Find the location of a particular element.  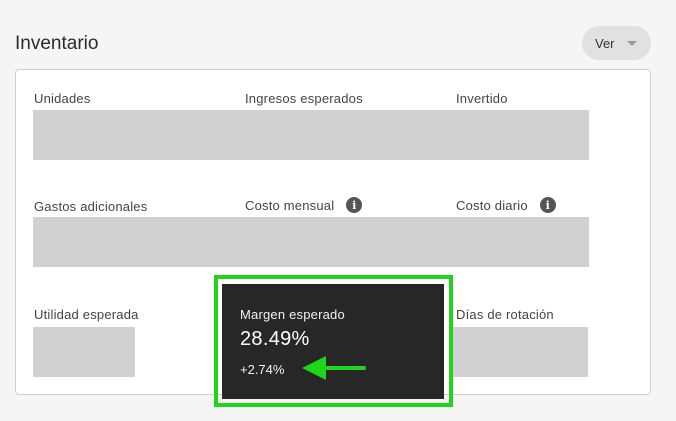

rotation-days-placeholder is located at coordinates (520, 352).